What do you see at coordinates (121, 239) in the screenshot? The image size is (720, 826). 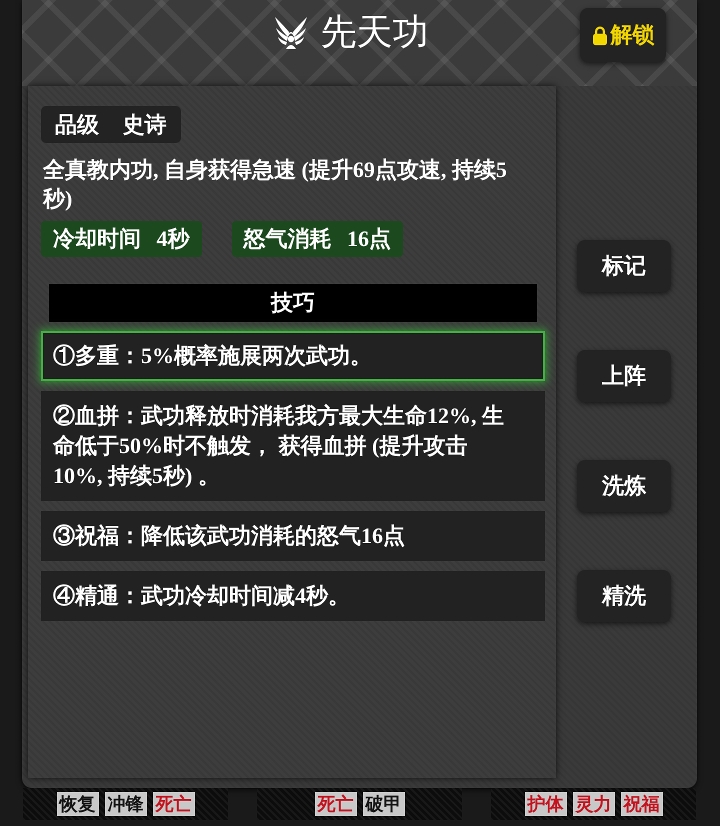 I see `stat-badge: 冷却时间 4秒` at bounding box center [121, 239].